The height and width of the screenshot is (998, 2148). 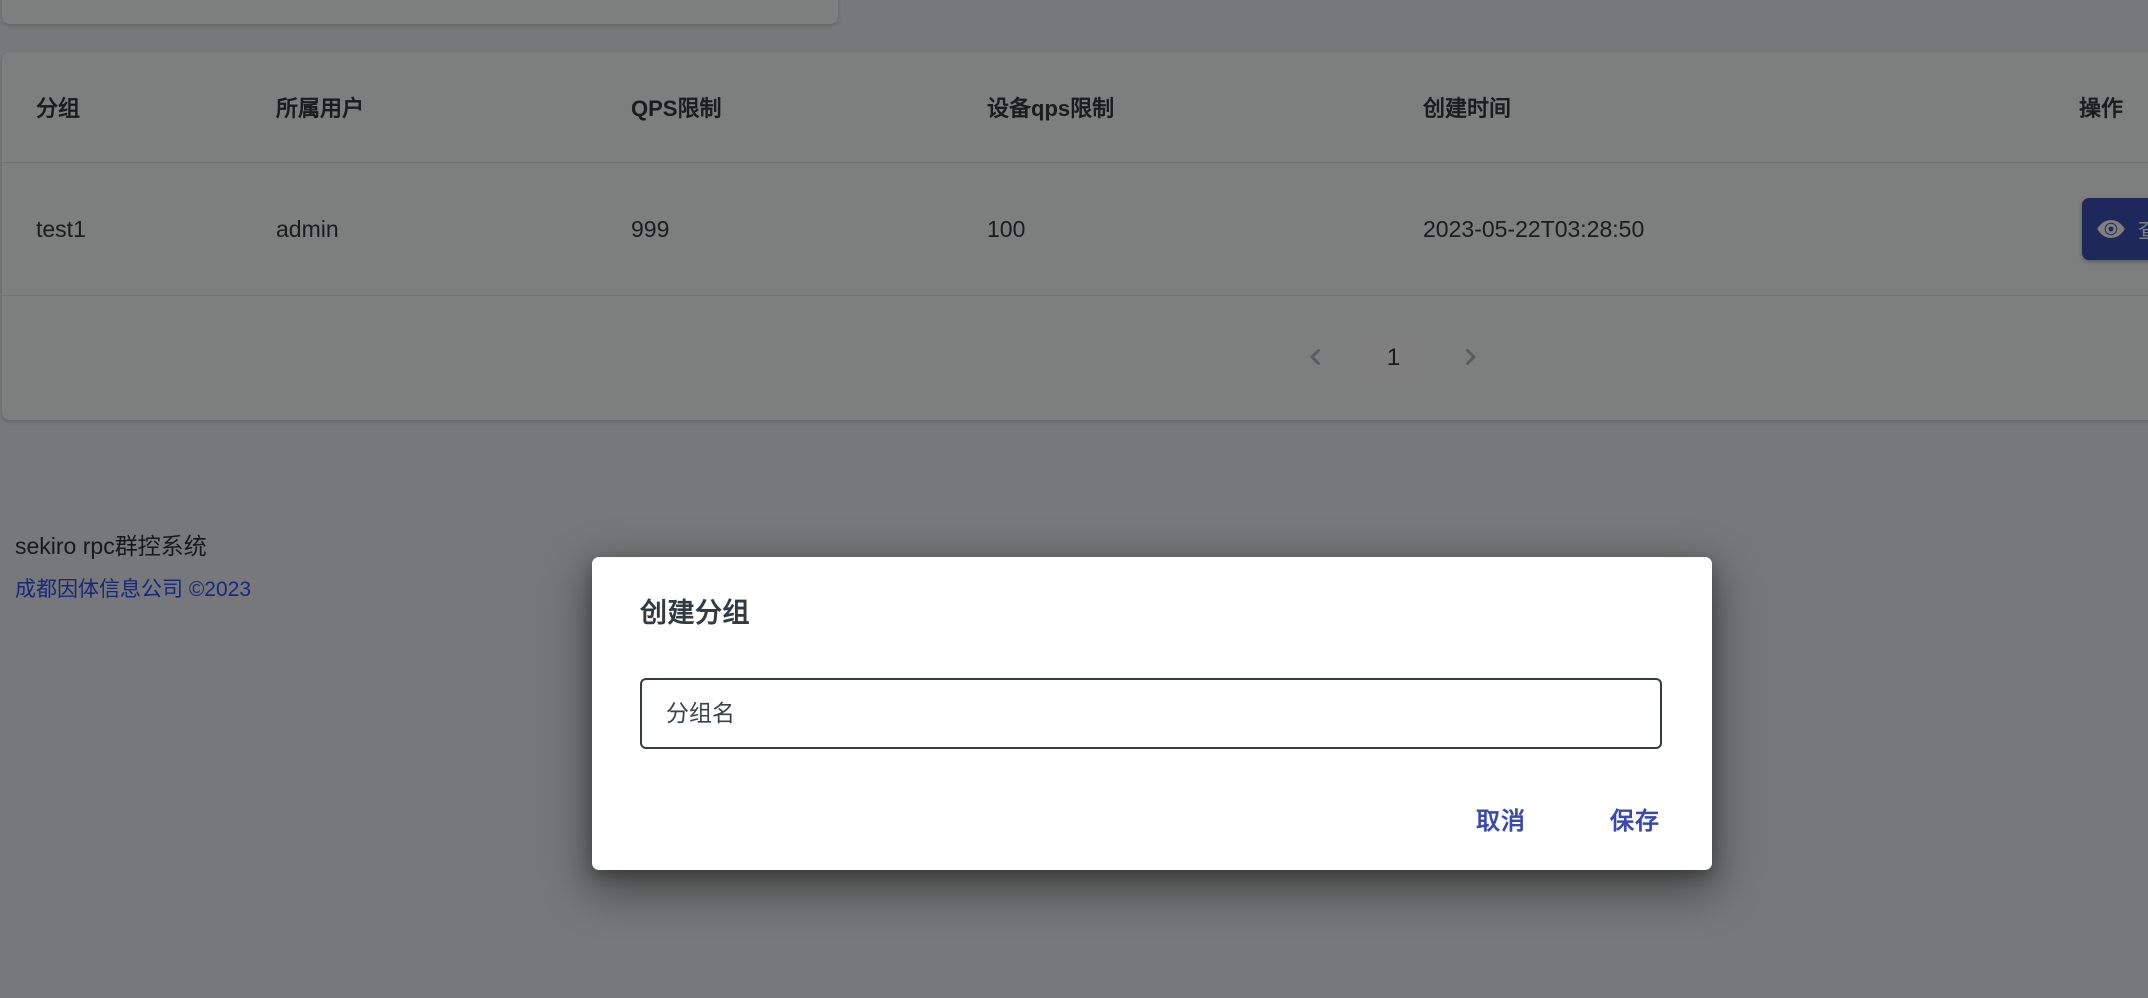 I want to click on dialog-title: 创建分组, so click(x=695, y=613).